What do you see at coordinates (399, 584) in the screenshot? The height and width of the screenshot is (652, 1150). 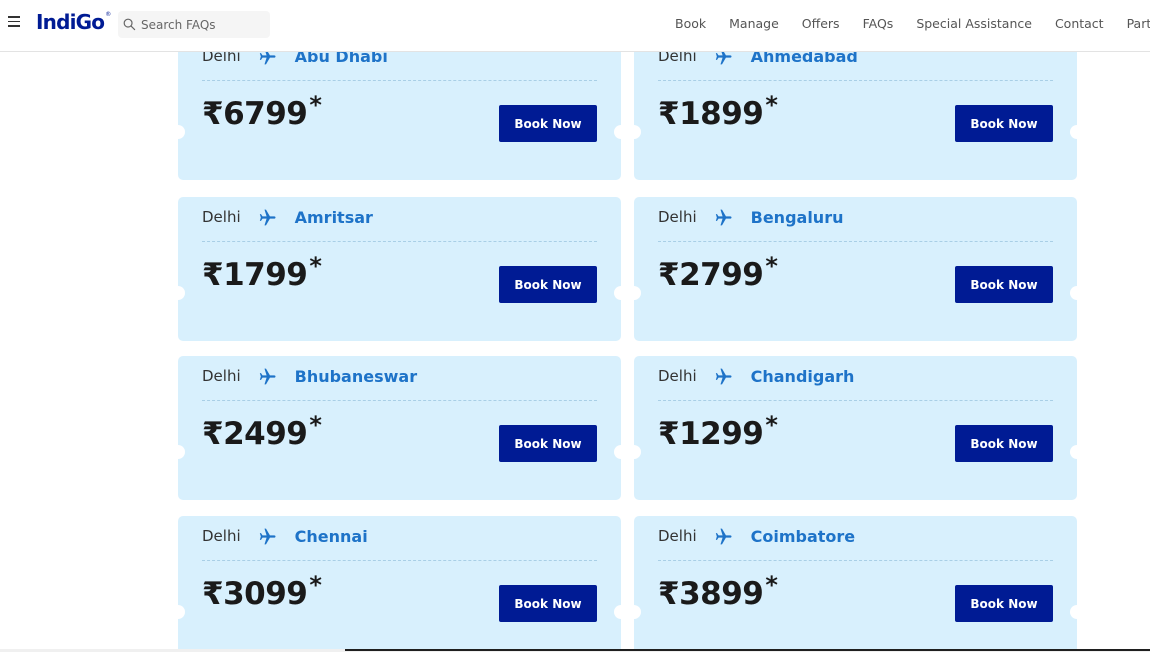 I see `deal-card: Delhi Chennai ₹3099* Book Now` at bounding box center [399, 584].